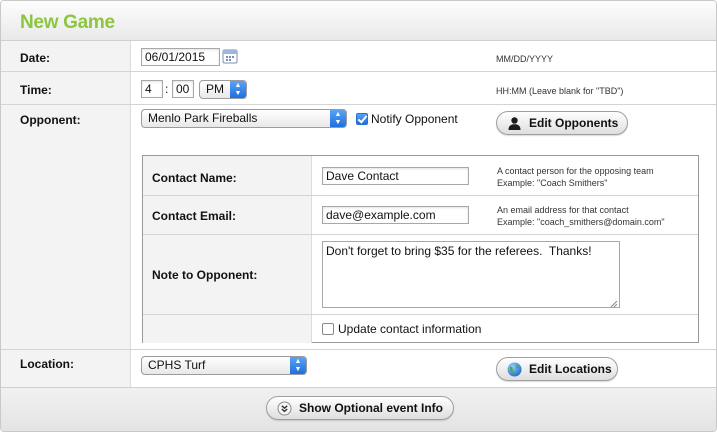  Describe the element at coordinates (414, 119) in the screenshot. I see `notify-opponent-label: Notify Opponent` at that location.